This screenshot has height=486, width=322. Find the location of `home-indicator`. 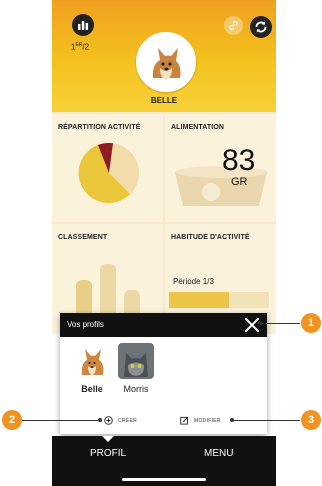

home-indicator is located at coordinates (164, 479).